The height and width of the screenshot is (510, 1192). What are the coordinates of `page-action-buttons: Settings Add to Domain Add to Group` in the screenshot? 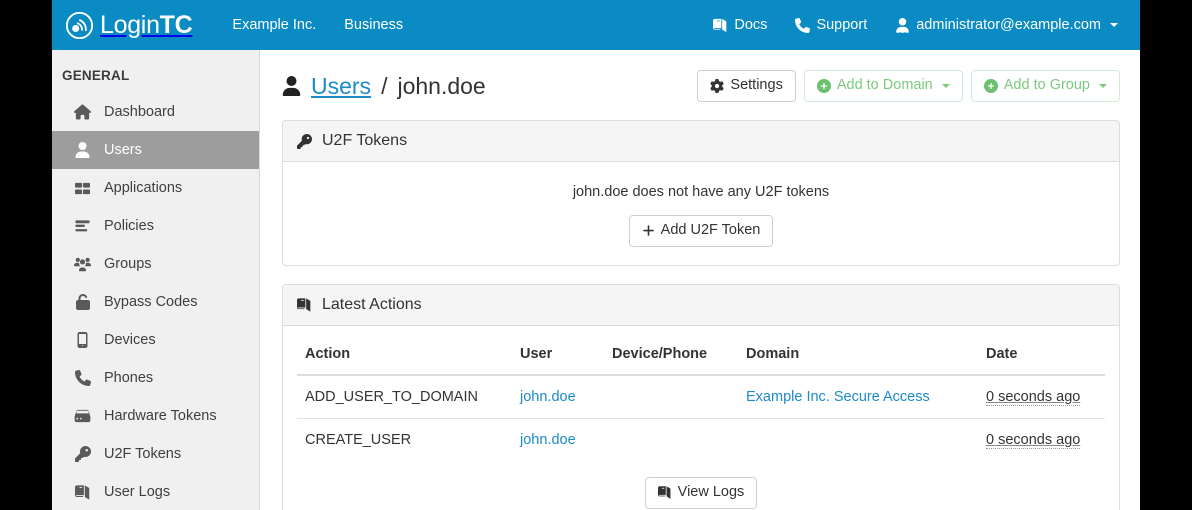 It's located at (908, 86).